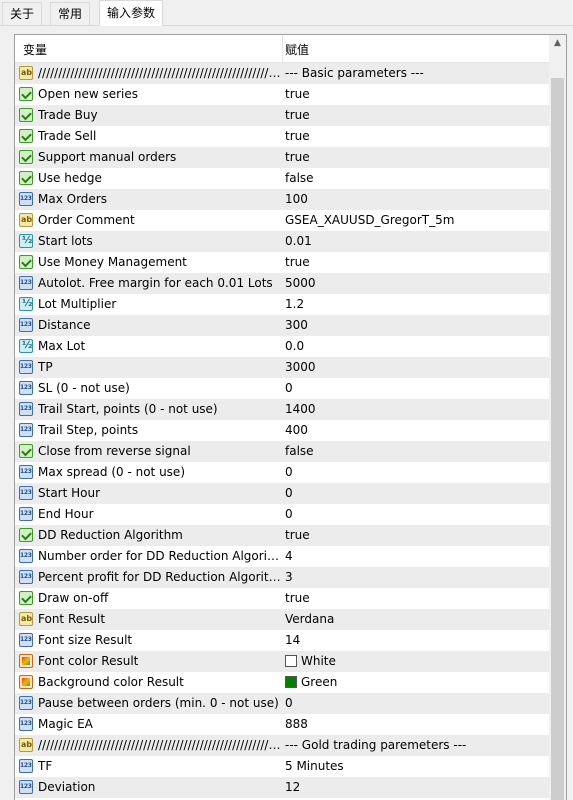 This screenshot has height=800, width=573. Describe the element at coordinates (415, 283) in the screenshot. I see `parameter-value: 5000` at that location.